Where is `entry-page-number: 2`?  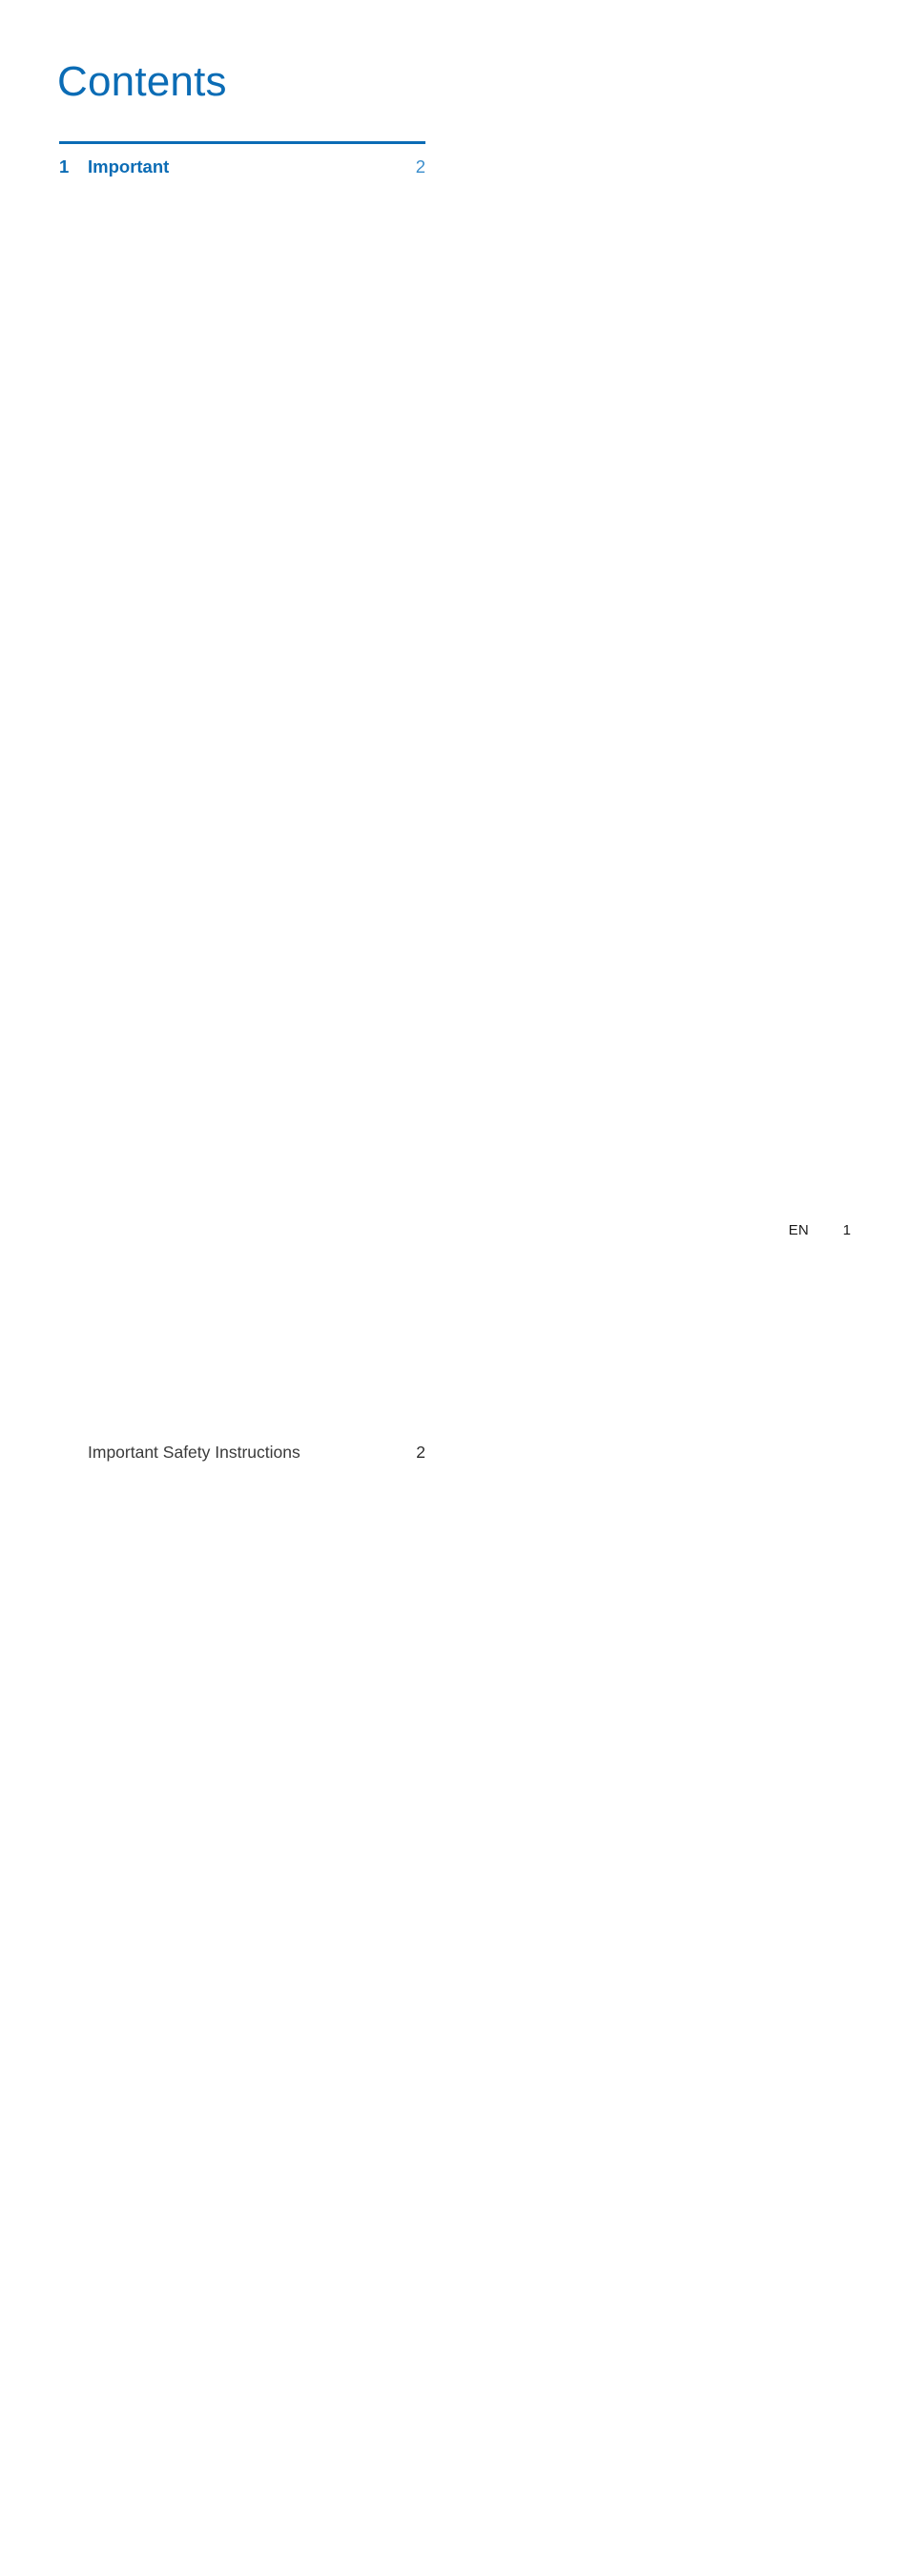 entry-page-number: 2 is located at coordinates (420, 1452).